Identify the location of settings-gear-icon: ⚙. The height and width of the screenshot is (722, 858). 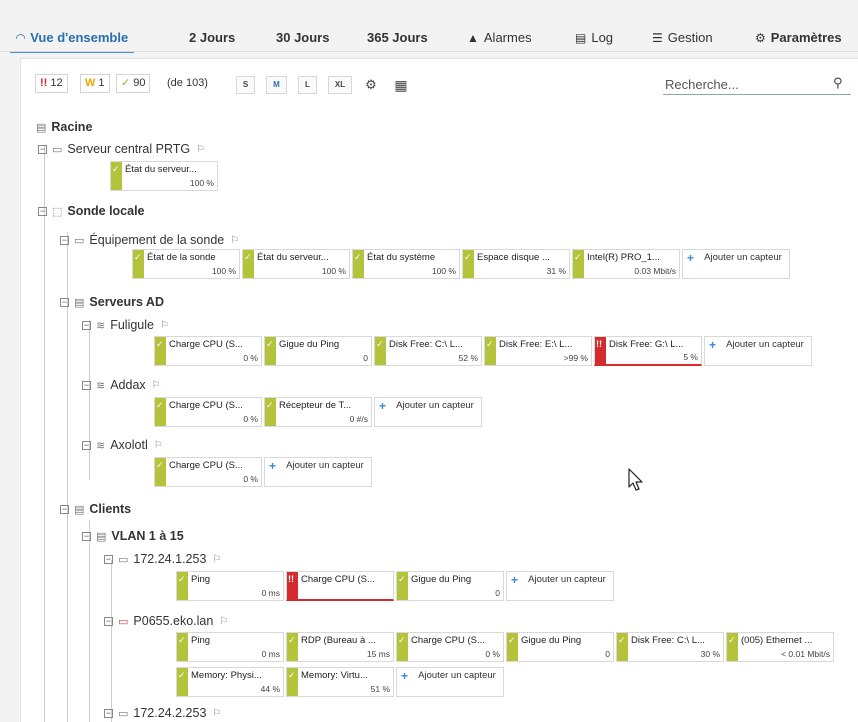
(371, 85).